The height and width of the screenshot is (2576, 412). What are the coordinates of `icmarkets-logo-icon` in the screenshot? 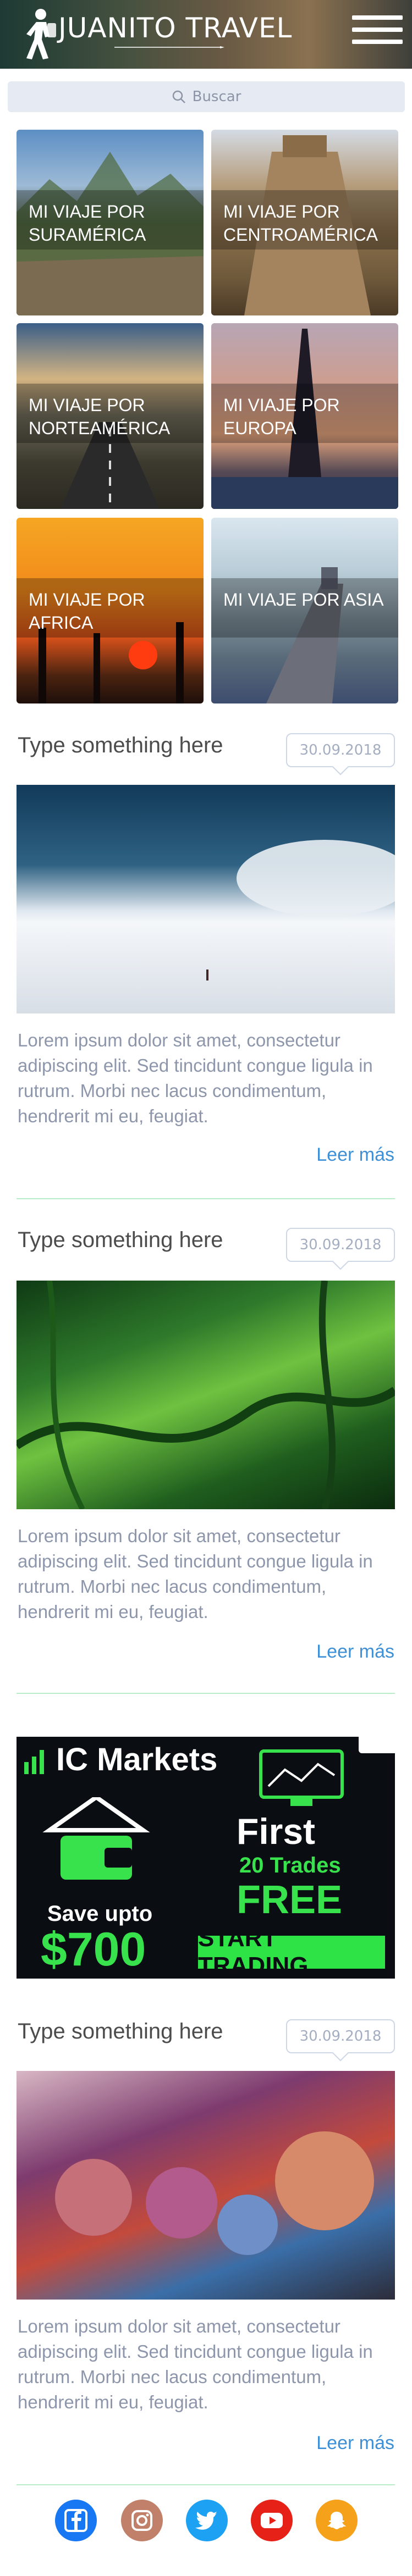 It's located at (34, 1762).